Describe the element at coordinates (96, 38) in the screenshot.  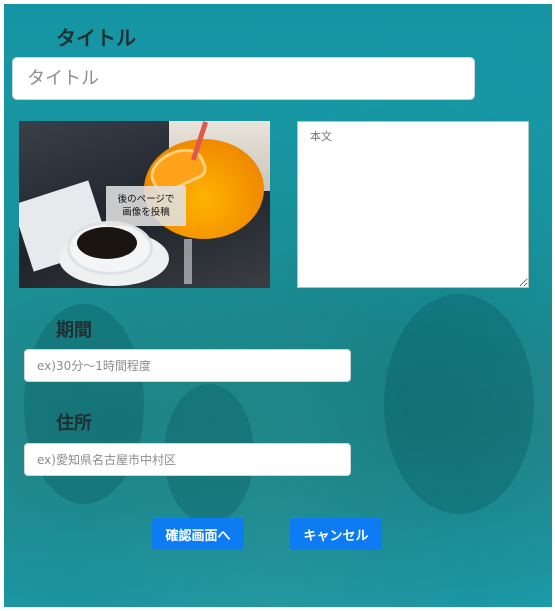
I see `title-label: タイトル` at that location.